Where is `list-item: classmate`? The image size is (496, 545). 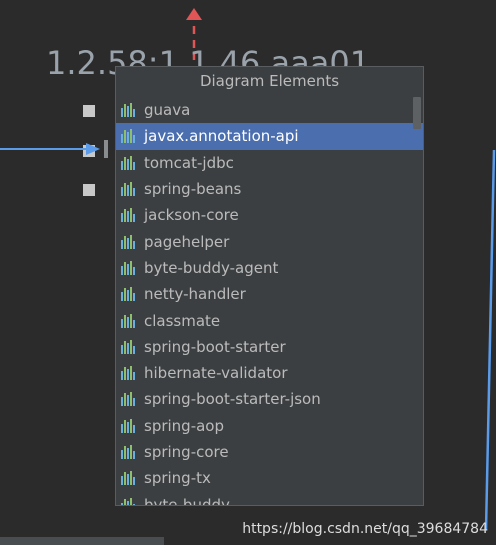 list-item: classmate is located at coordinates (269, 320).